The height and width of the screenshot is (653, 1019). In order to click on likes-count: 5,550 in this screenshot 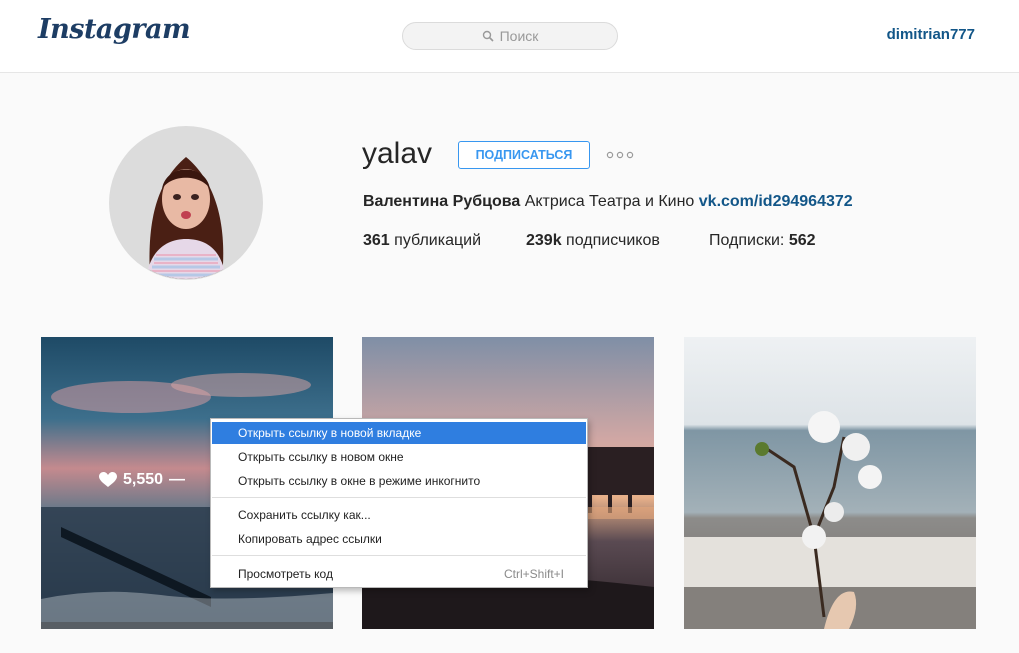, I will do `click(143, 479)`.